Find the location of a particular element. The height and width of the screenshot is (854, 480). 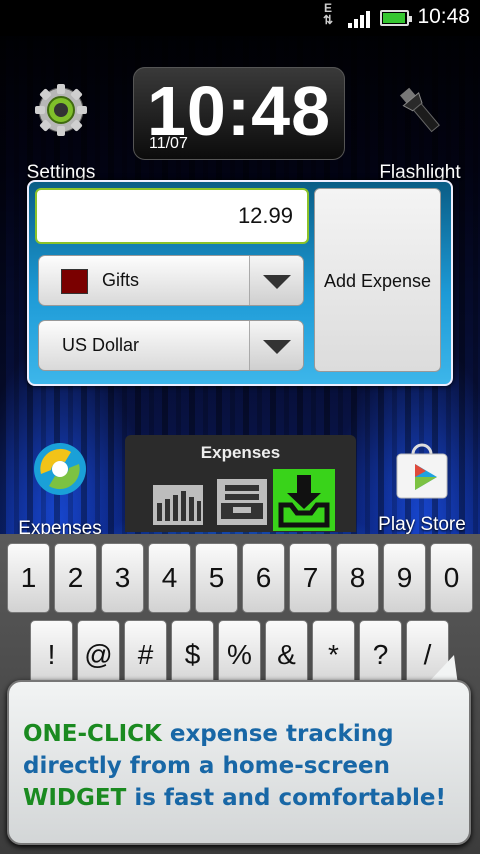

inbox-tray-icon is located at coordinates (242, 502).